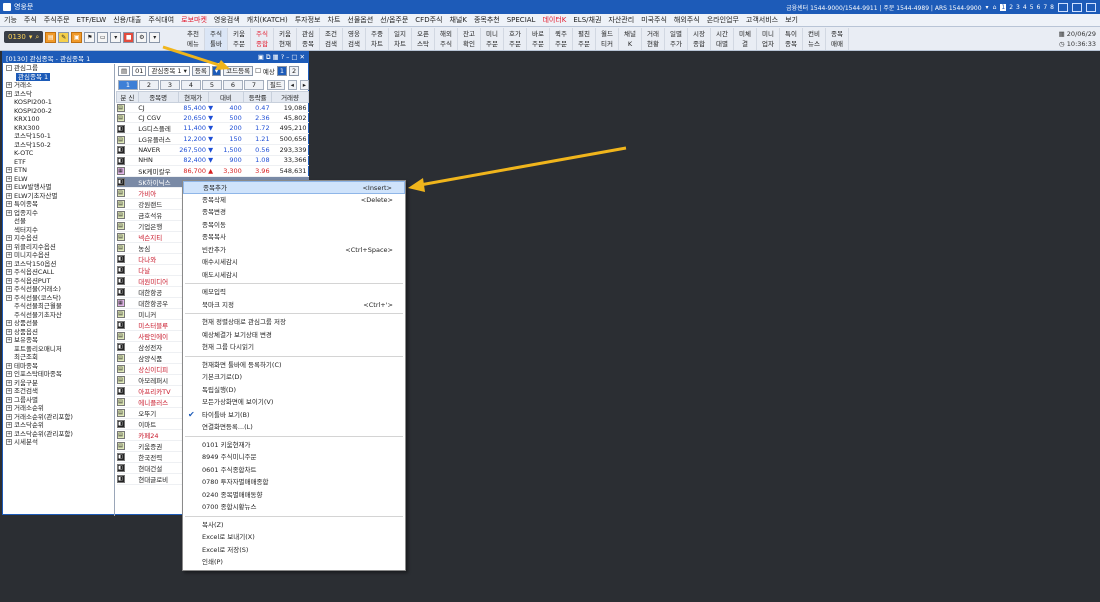 This screenshot has height=602, width=1100. What do you see at coordinates (124, 71) in the screenshot?
I see `list-view-icon: ▤` at bounding box center [124, 71].